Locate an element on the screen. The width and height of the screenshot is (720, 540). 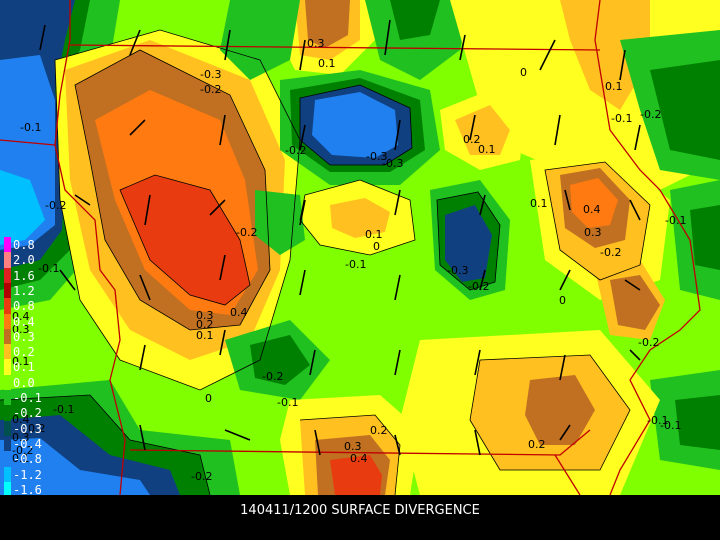
legend-entry: 0.3 is located at coordinates (27, 336).